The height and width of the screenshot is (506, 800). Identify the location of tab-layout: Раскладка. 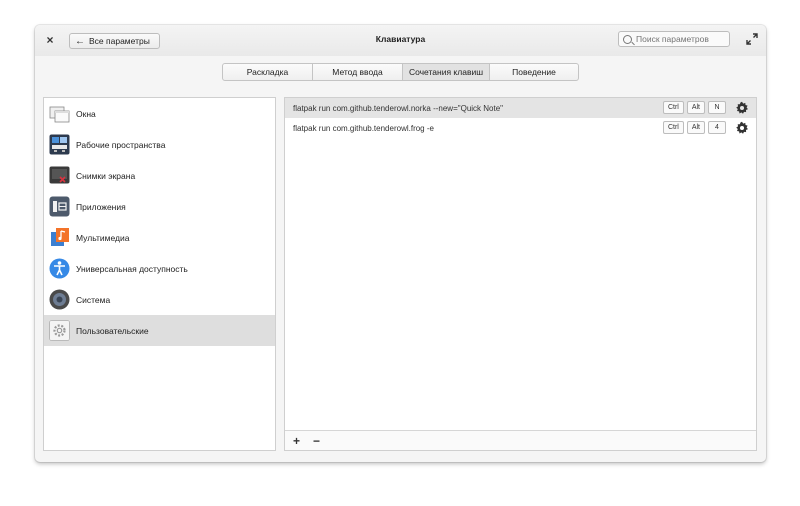
(268, 72).